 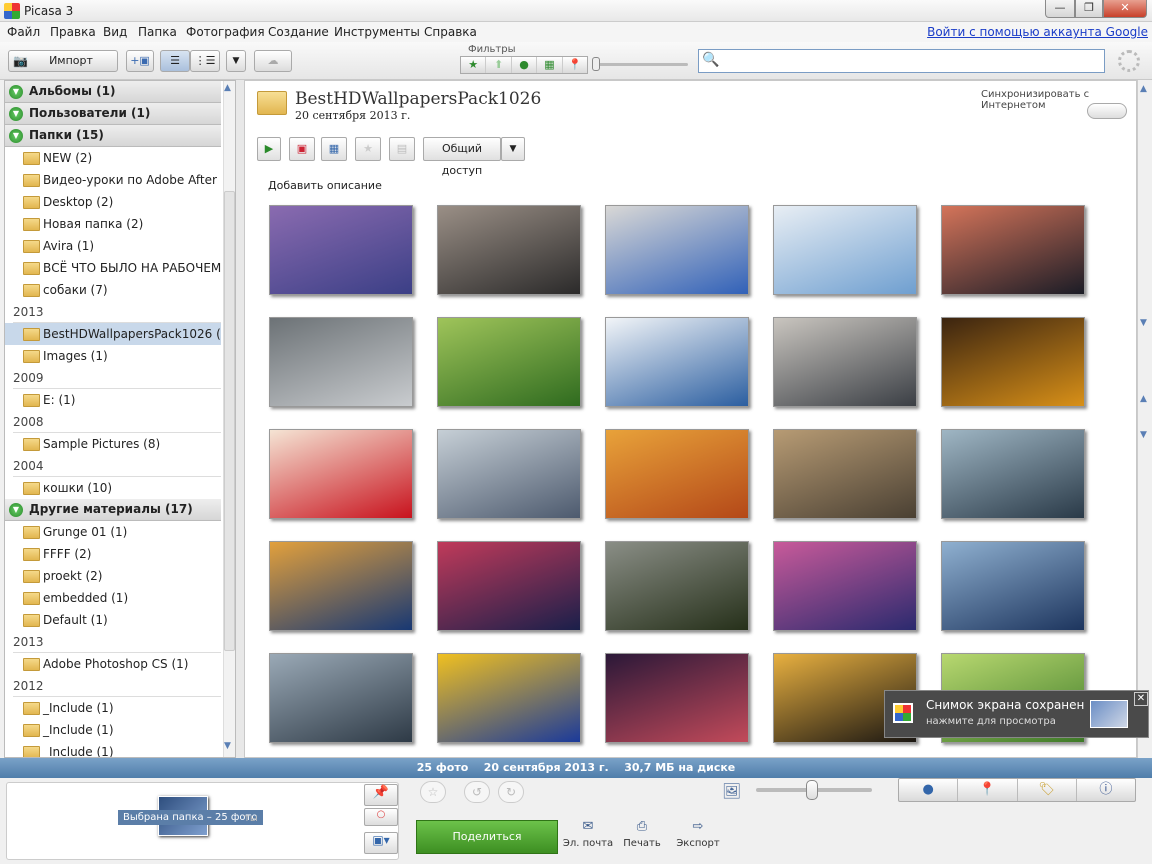 I want to click on section-folders: ▼ Папки (15), so click(x=113, y=136).